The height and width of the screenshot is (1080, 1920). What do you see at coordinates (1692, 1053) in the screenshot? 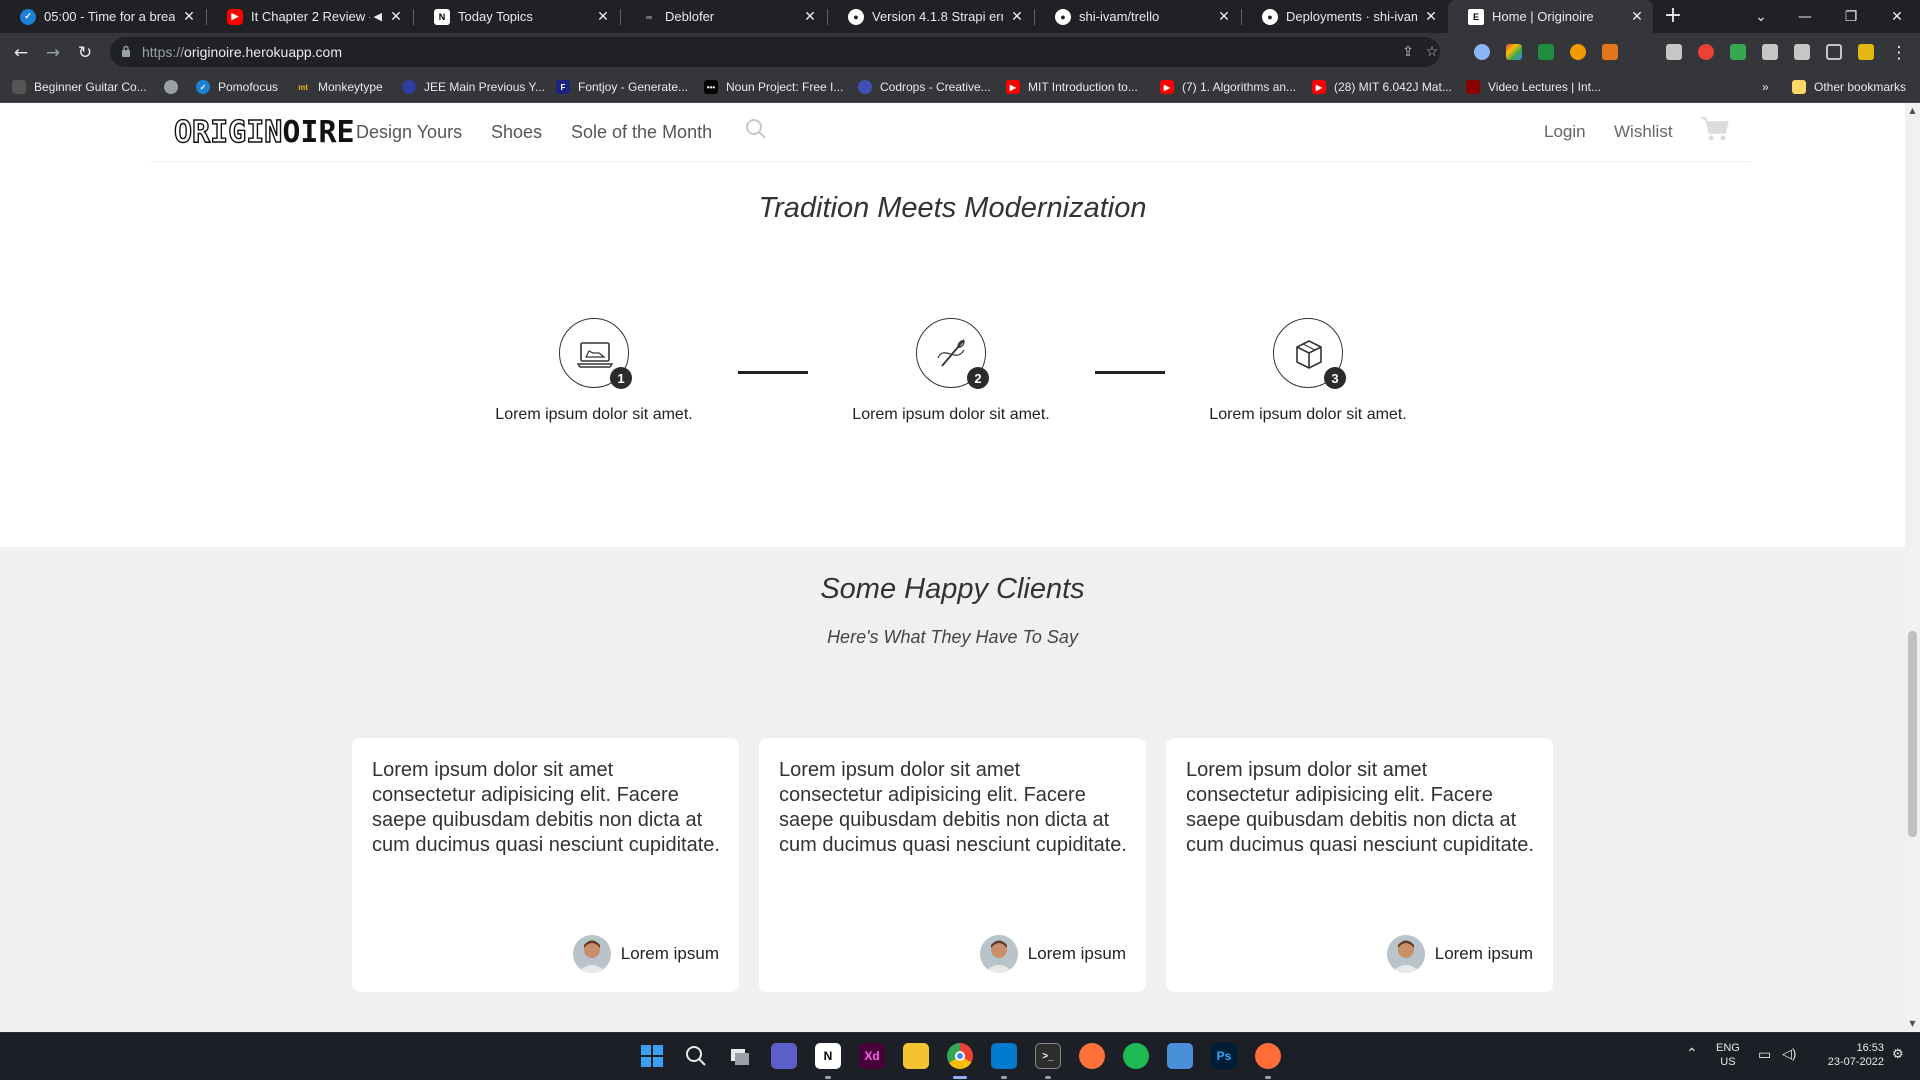
I see `tray-overflow-chevron-icon: ⌃` at bounding box center [1692, 1053].